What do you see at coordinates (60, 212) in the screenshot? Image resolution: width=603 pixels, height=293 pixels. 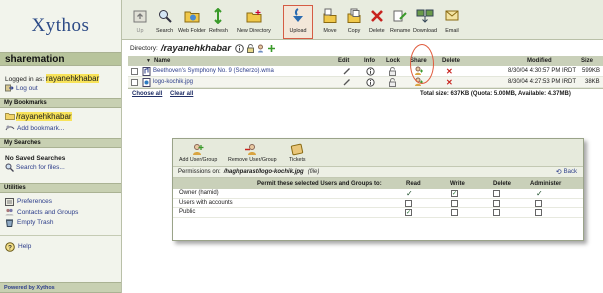 I see `contacts-groups-link: Contacts and Groups` at bounding box center [60, 212].